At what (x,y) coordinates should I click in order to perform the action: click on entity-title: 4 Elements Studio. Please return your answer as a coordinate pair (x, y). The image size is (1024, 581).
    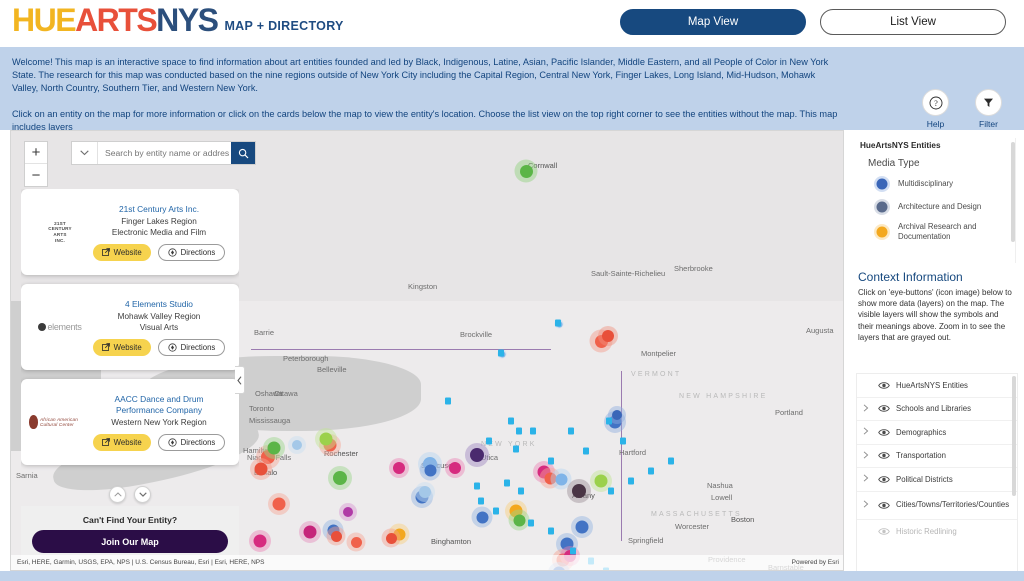
    Looking at the image, I should click on (159, 304).